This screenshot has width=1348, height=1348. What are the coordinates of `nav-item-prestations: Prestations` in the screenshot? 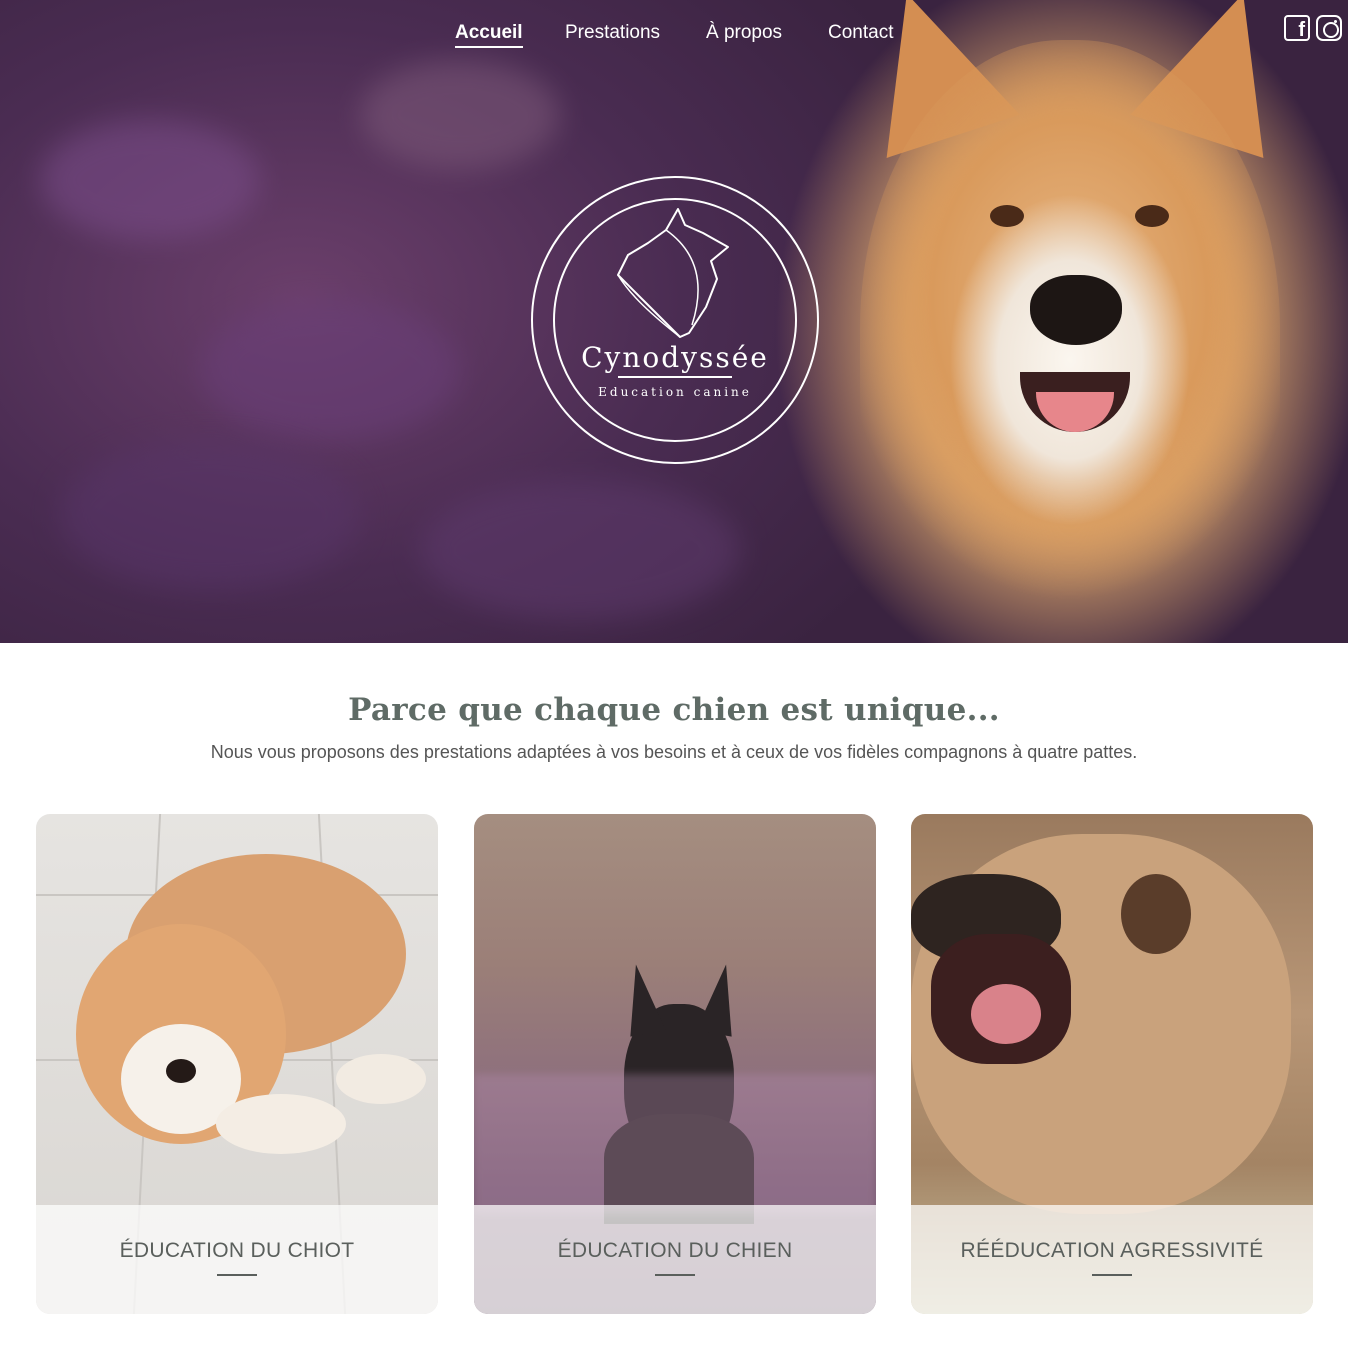 It's located at (612, 33).